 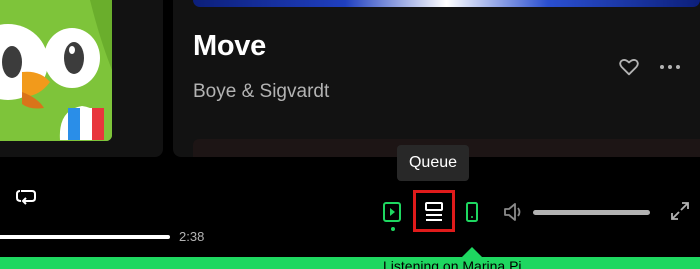 I want to click on album-card-left, so click(x=81, y=78).